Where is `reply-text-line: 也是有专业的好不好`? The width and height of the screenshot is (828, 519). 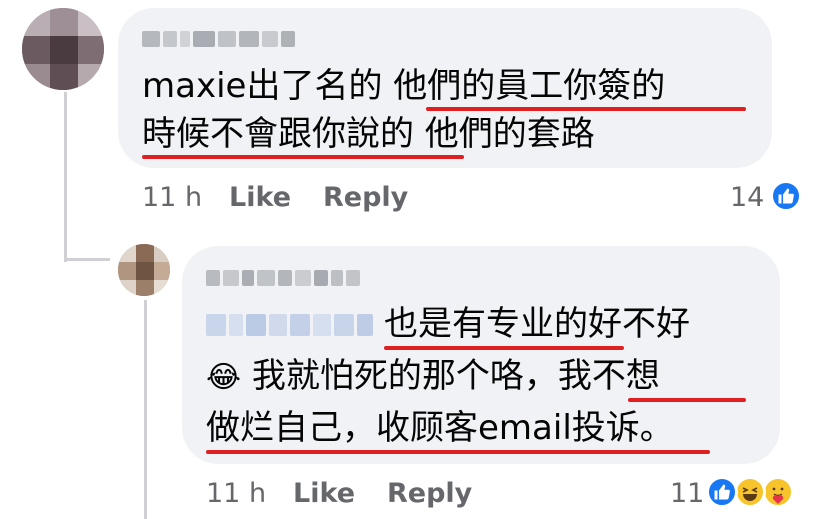
reply-text-line: 也是有专业的好不好 is located at coordinates (537, 324).